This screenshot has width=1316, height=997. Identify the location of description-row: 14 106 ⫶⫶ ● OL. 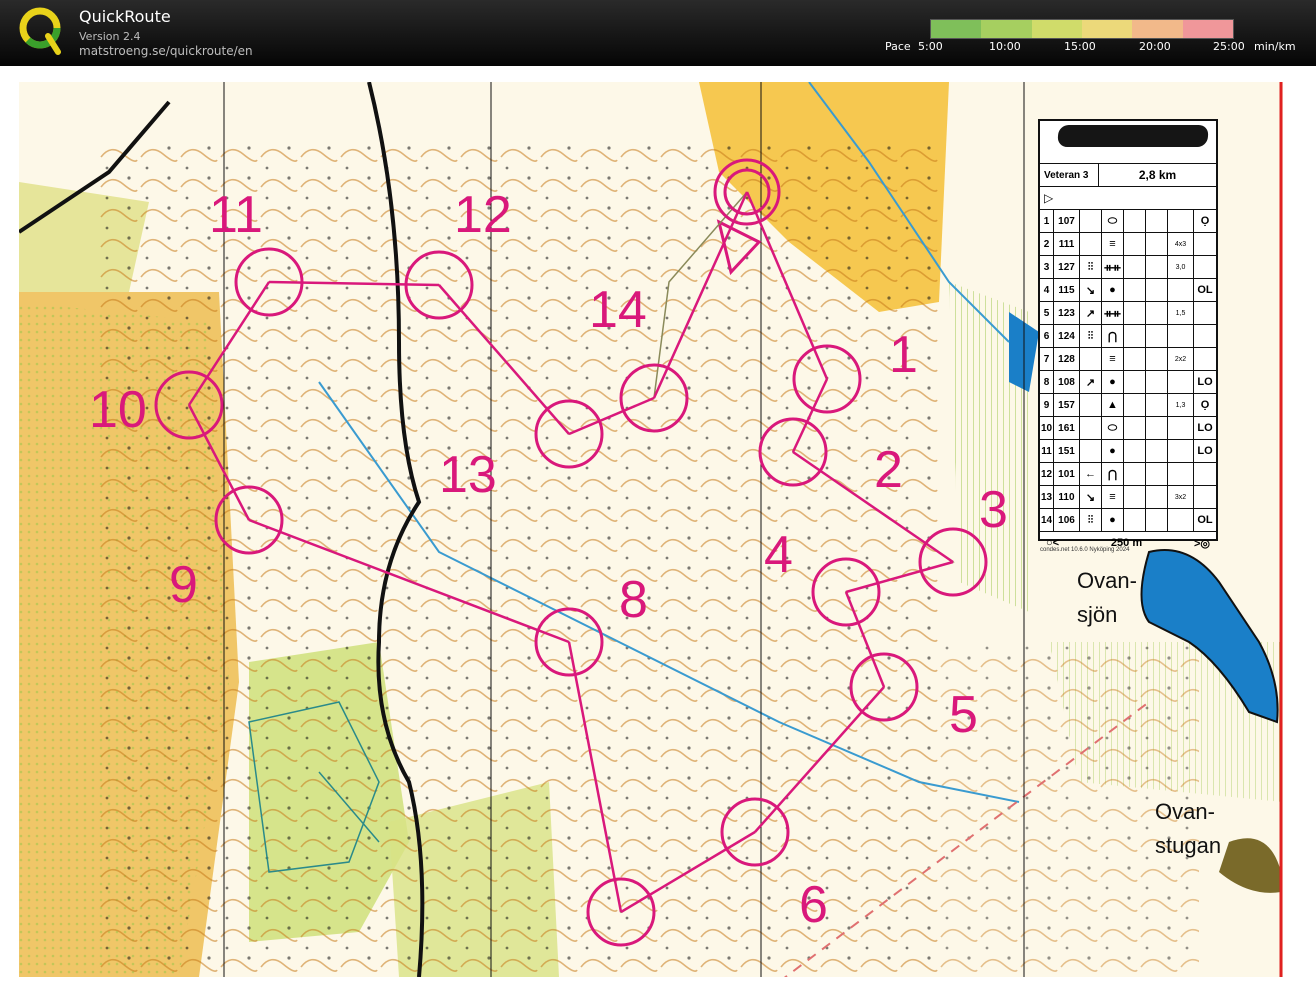
(1128, 520).